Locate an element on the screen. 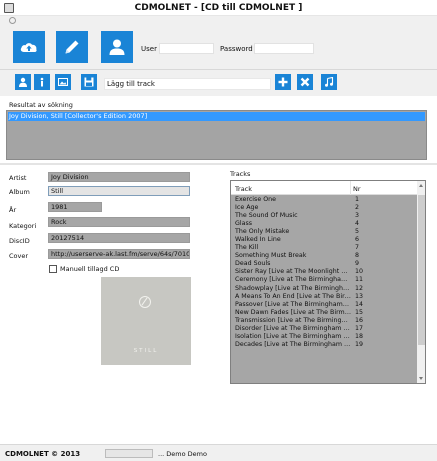 Image resolution: width=437 pixels, height=461 pixels. title-bar: CDMOLNET - [CD till CDMOLNET ] is located at coordinates (218, 8).